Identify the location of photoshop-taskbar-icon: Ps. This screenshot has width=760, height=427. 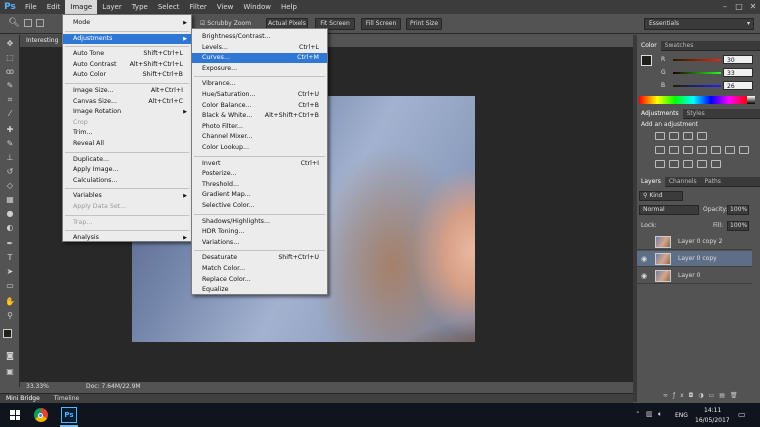
(69, 415).